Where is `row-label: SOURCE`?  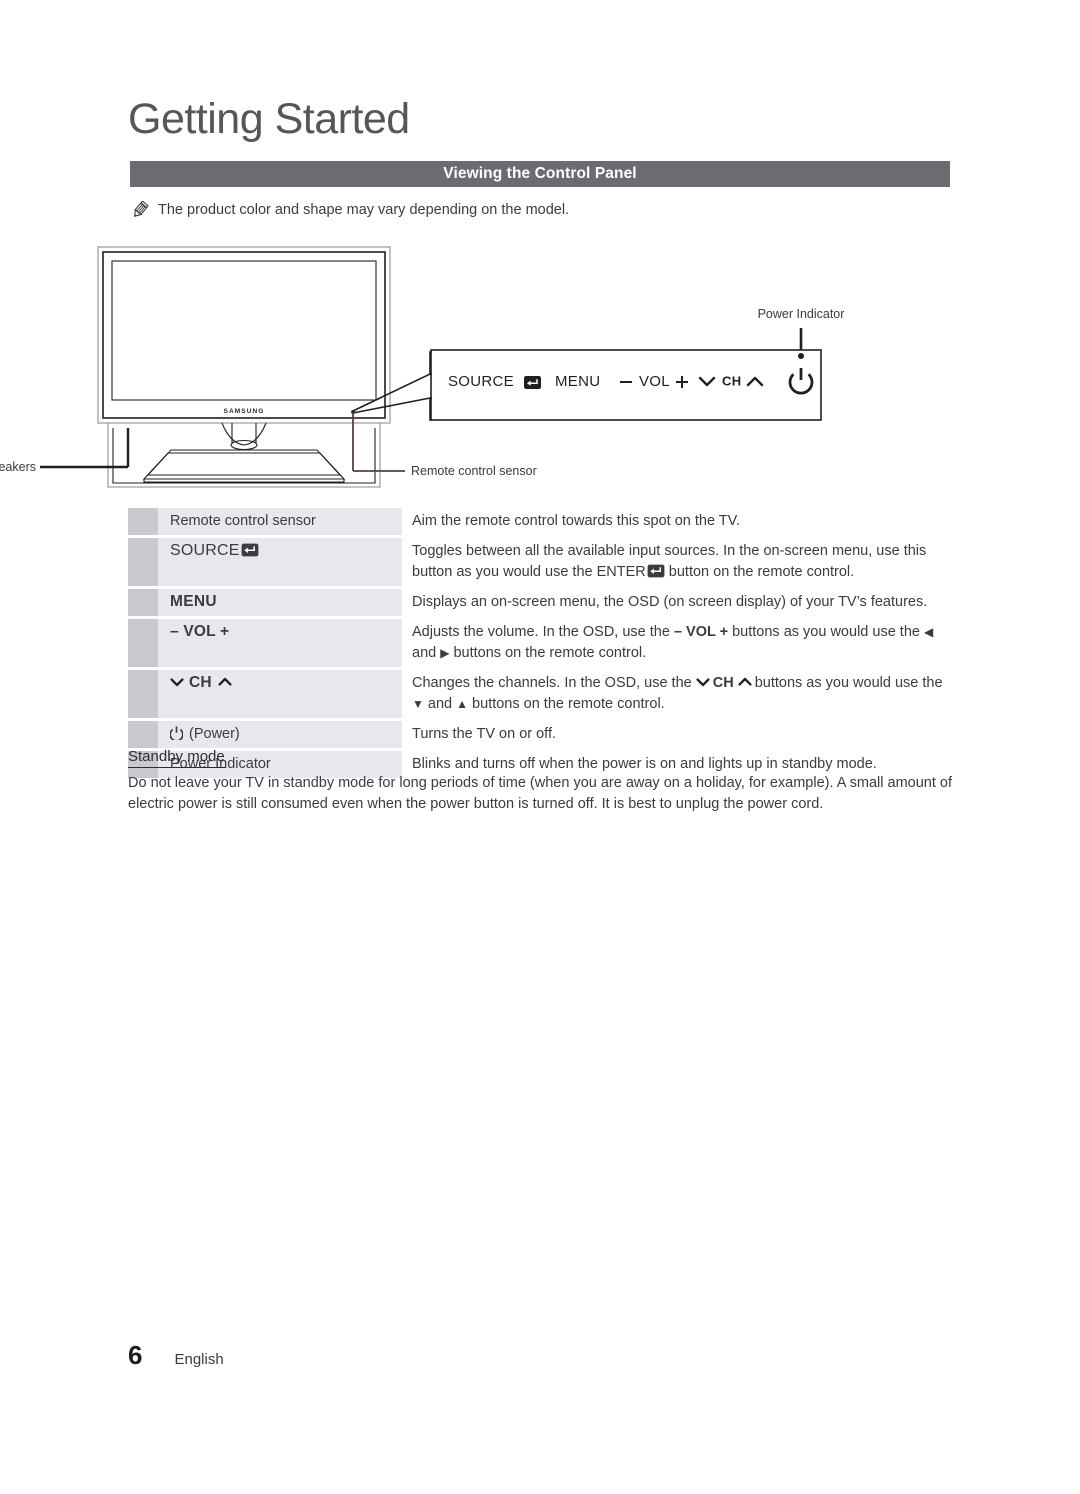
row-label: SOURCE is located at coordinates (280, 562).